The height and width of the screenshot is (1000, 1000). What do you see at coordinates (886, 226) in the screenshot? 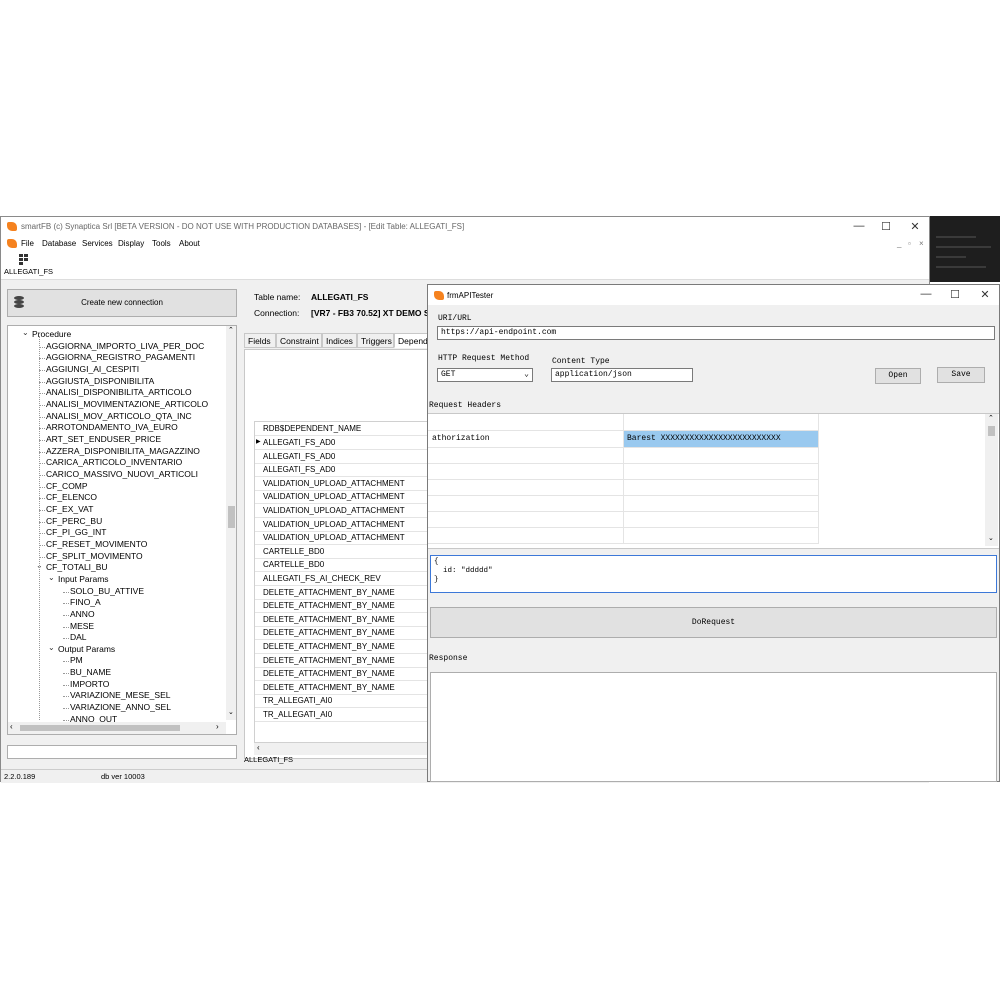
I see `maximize-icon: ☐` at bounding box center [886, 226].